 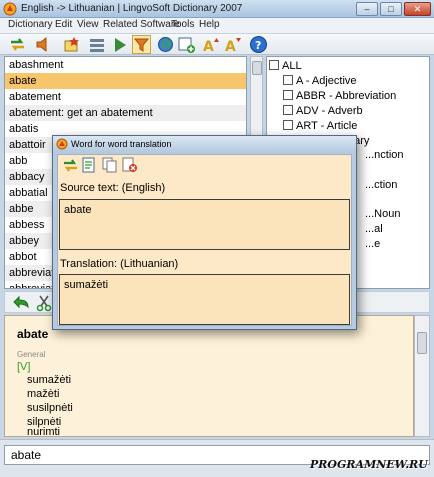 What do you see at coordinates (204, 144) in the screenshot?
I see `dialog-title-bar: Word for word translation` at bounding box center [204, 144].